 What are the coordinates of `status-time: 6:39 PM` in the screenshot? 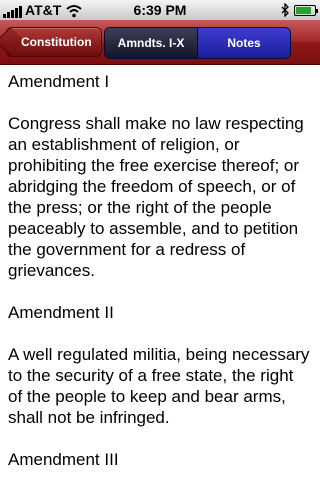 It's located at (160, 10).